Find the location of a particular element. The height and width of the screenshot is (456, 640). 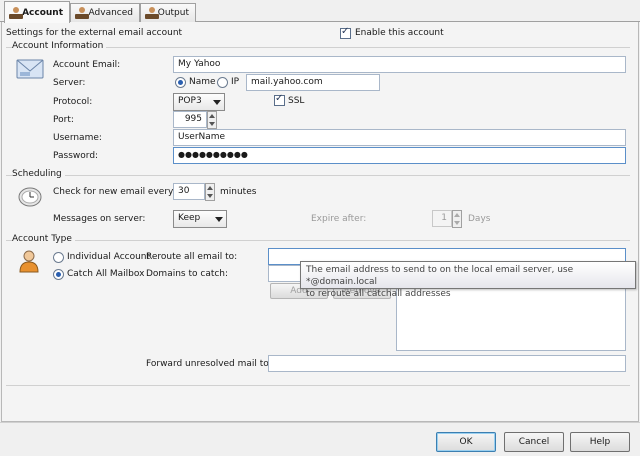

advanced-icon is located at coordinates (82, 13).